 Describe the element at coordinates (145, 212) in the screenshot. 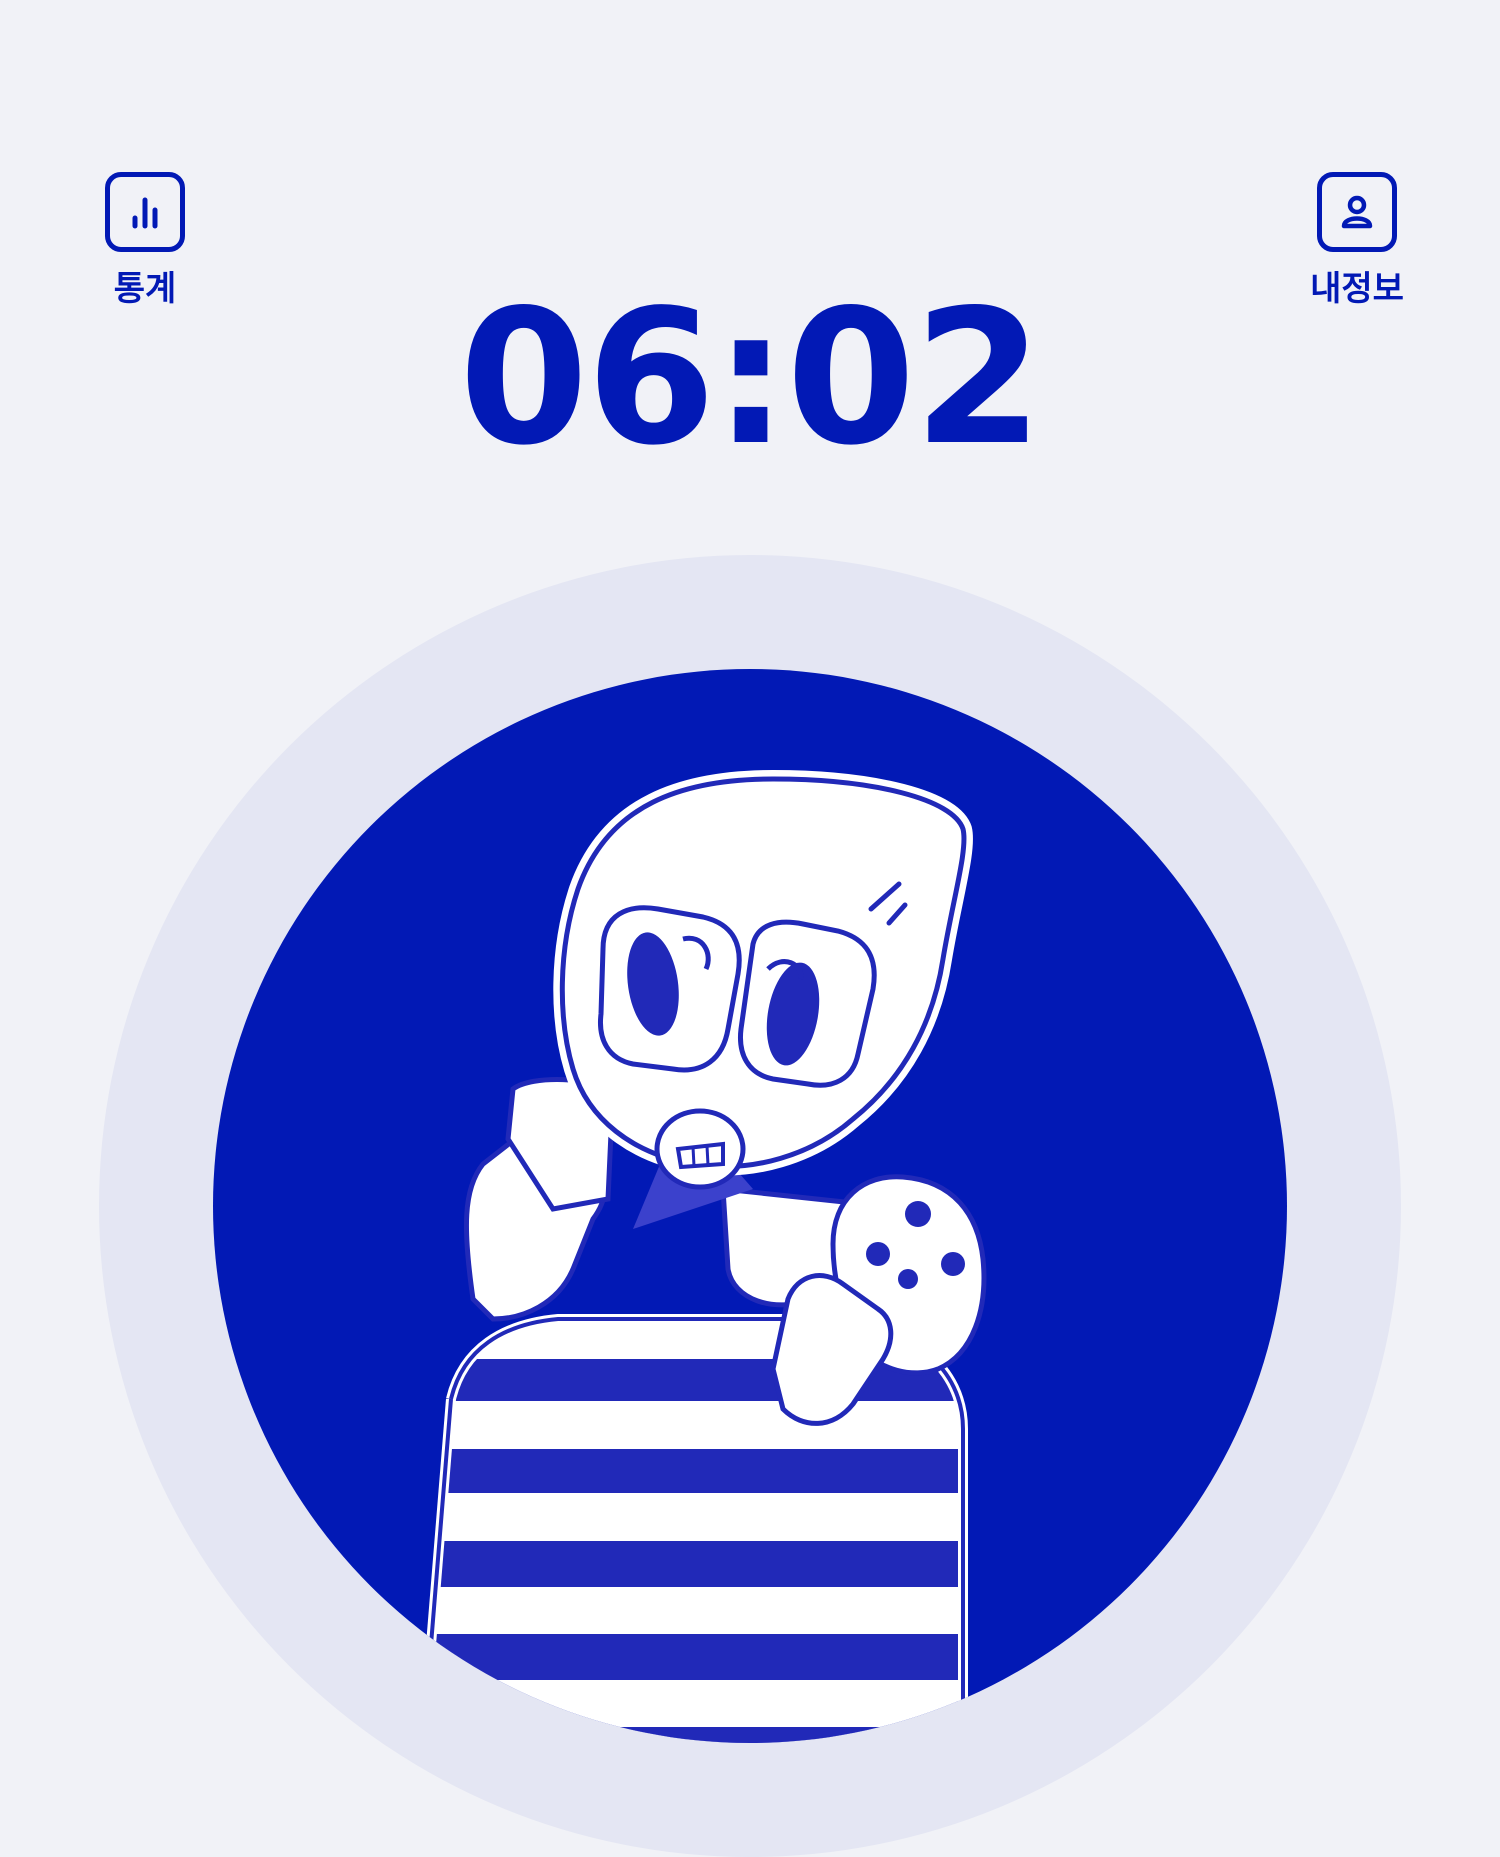

I see `bar-chart-icon` at that location.